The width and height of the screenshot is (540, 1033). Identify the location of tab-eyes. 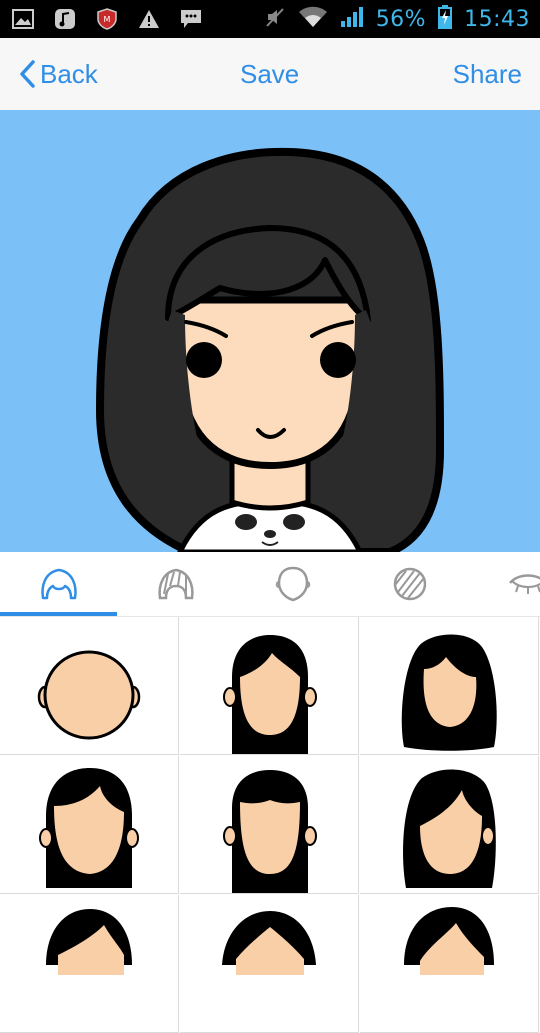
(504, 584).